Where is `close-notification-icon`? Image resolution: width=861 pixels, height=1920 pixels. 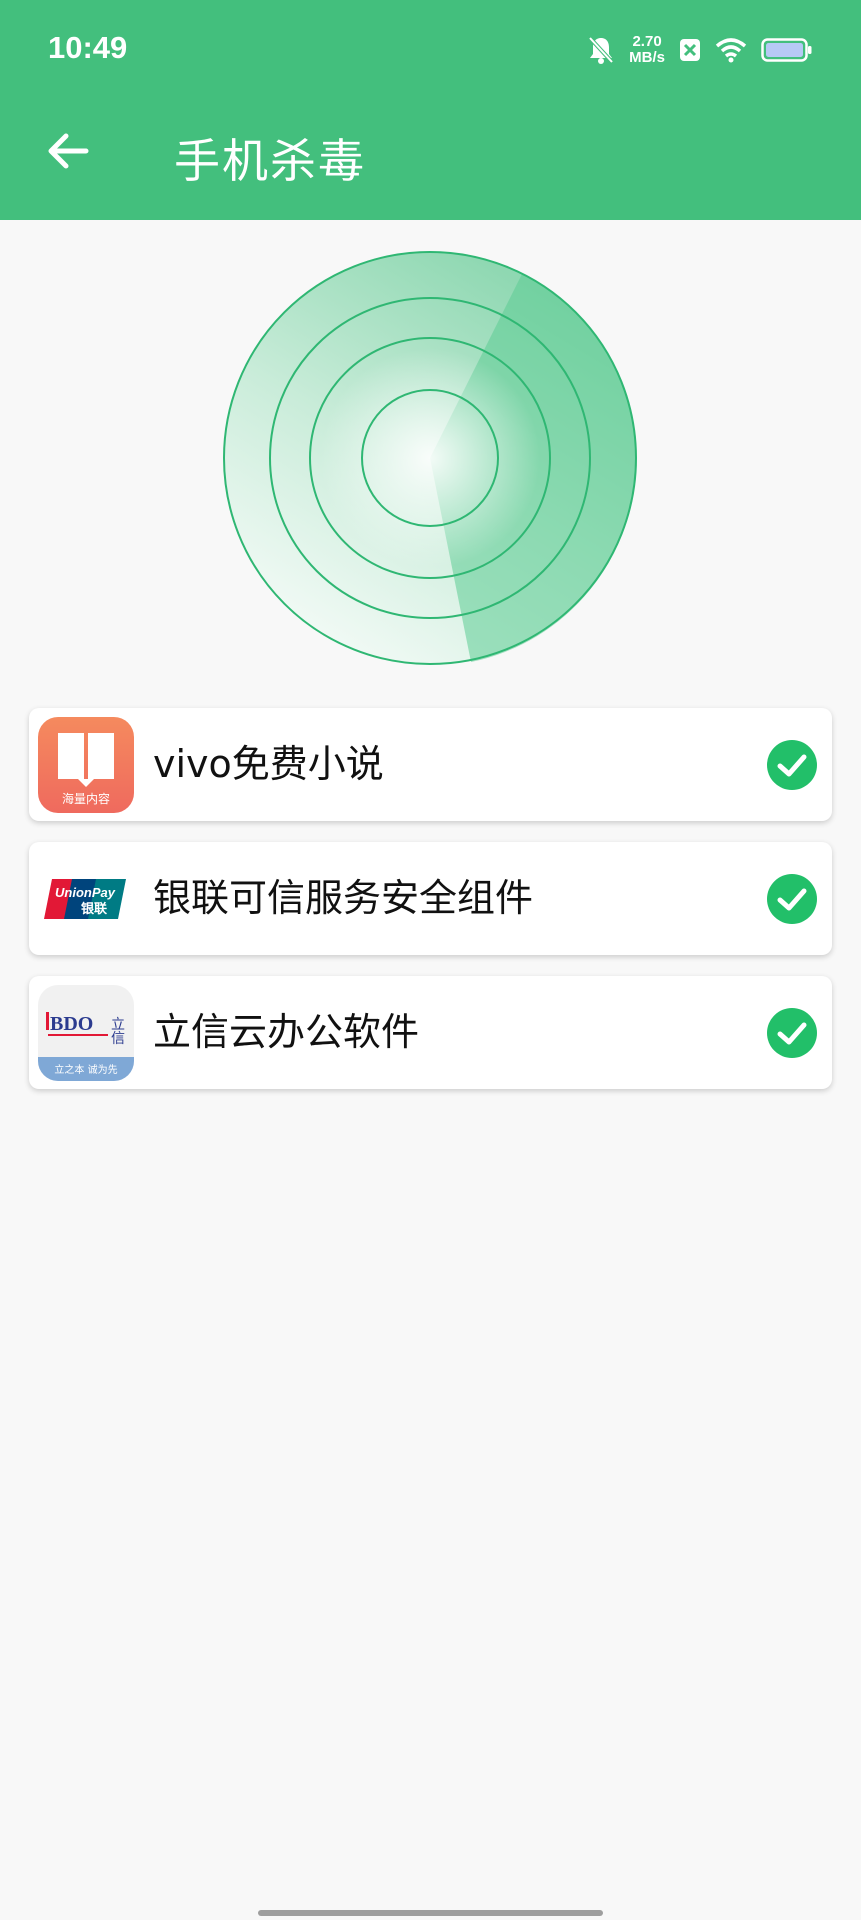
close-notification-icon is located at coordinates (690, 50).